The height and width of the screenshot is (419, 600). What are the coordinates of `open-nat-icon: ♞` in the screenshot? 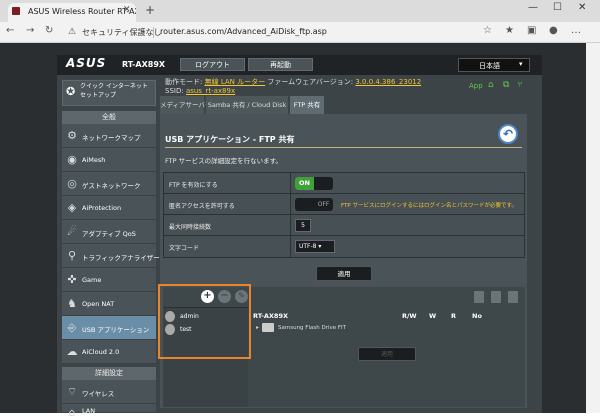 It's located at (72, 303).